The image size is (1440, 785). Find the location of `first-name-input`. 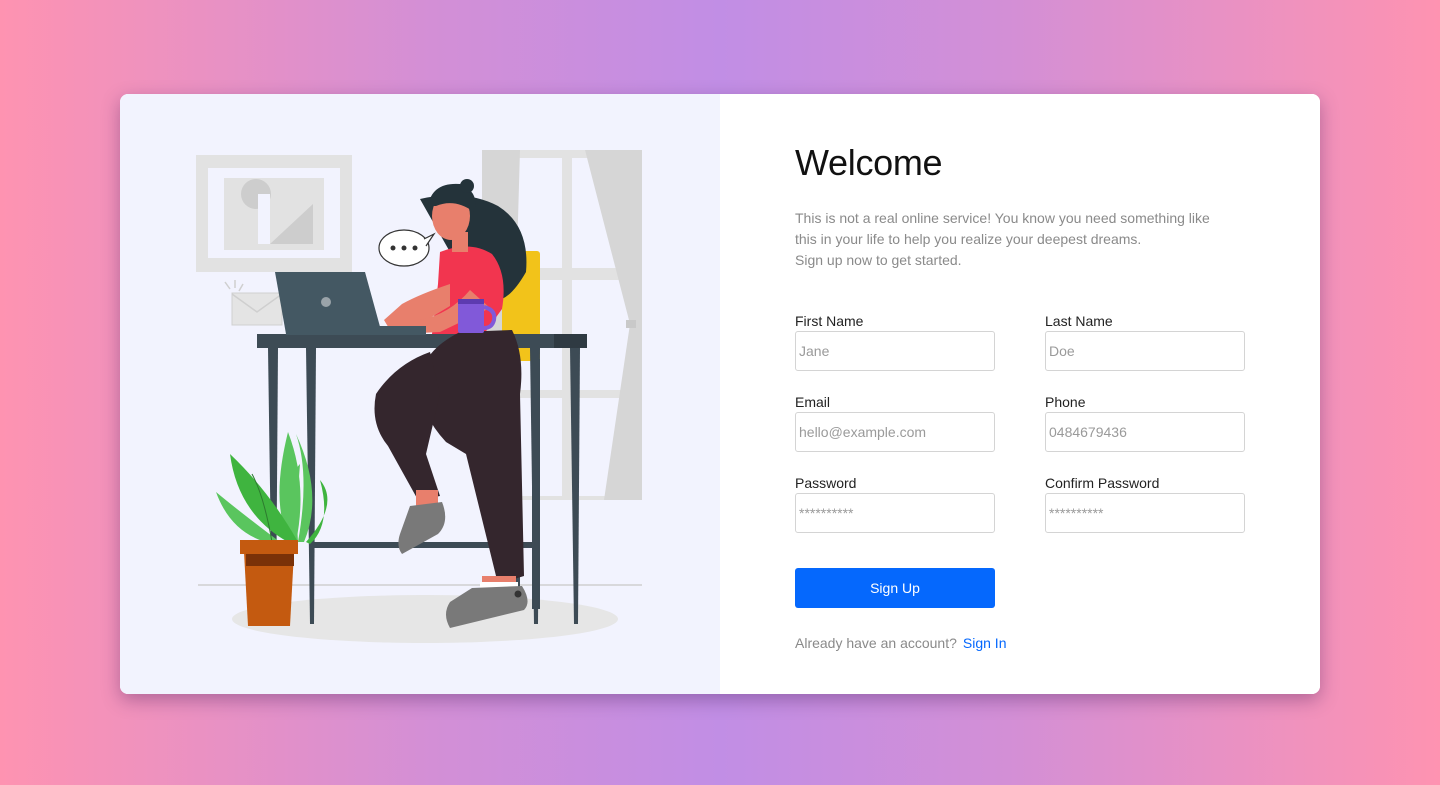

first-name-input is located at coordinates (895, 351).